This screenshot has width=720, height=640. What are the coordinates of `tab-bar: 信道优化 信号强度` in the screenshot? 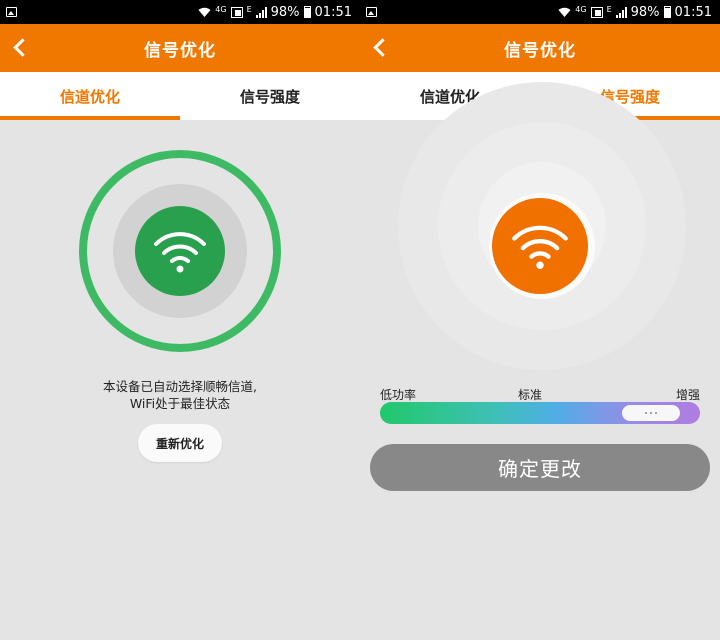 It's located at (180, 96).